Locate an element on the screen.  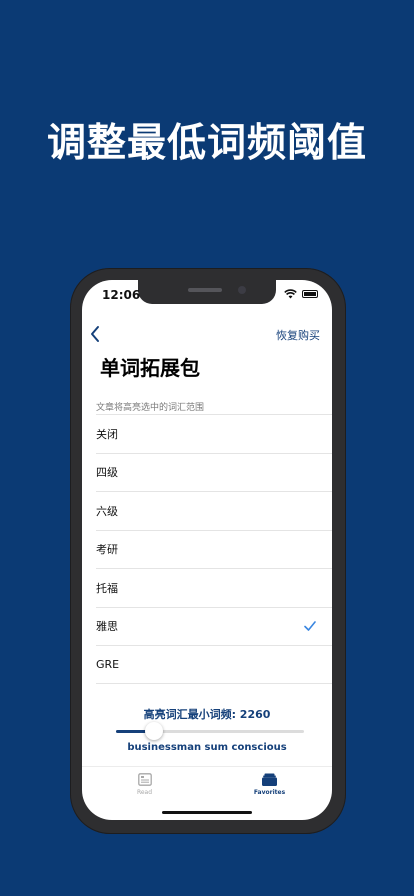
option-row-kaoyan: 考研 is located at coordinates (214, 549).